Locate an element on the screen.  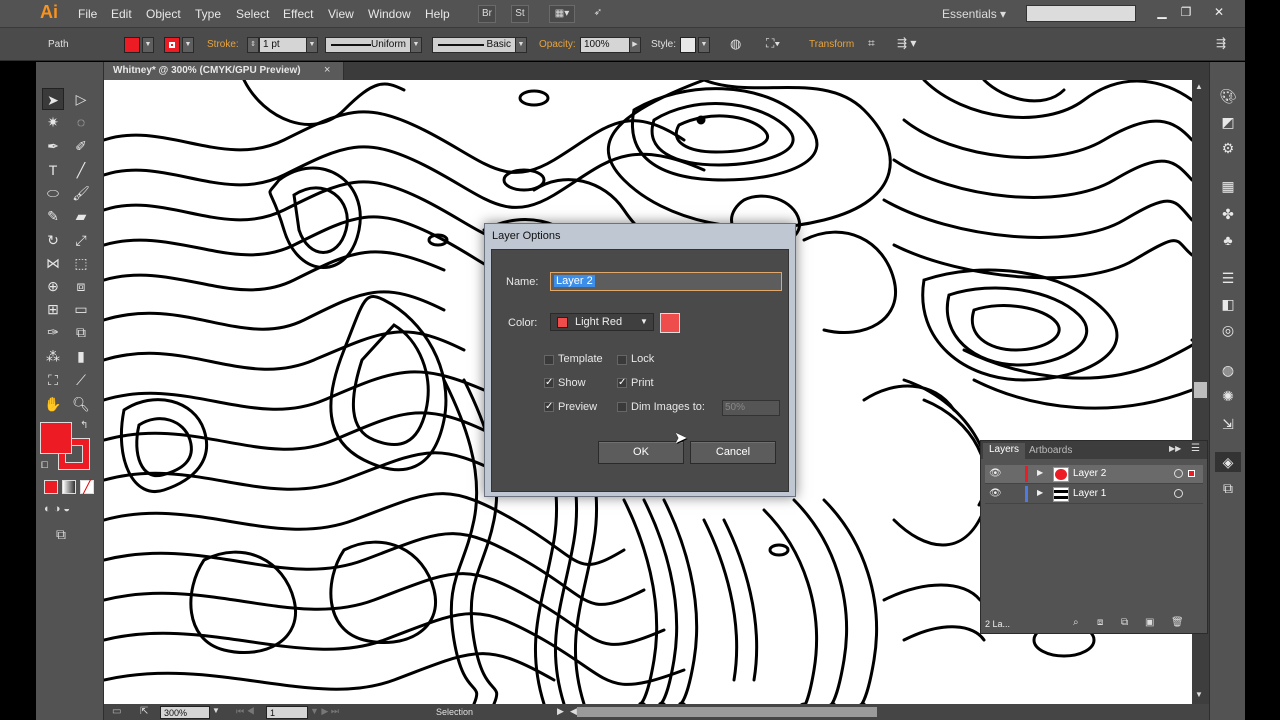
rotate-tool-icon: ↻ is located at coordinates (53, 240).